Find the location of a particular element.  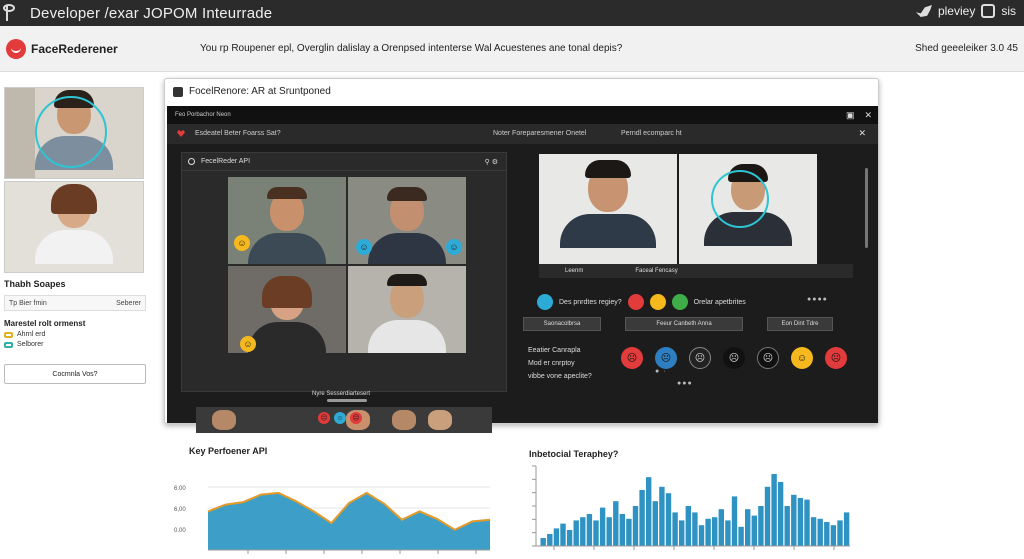

topbar-label-2: sis is located at coordinates (1008, 11).